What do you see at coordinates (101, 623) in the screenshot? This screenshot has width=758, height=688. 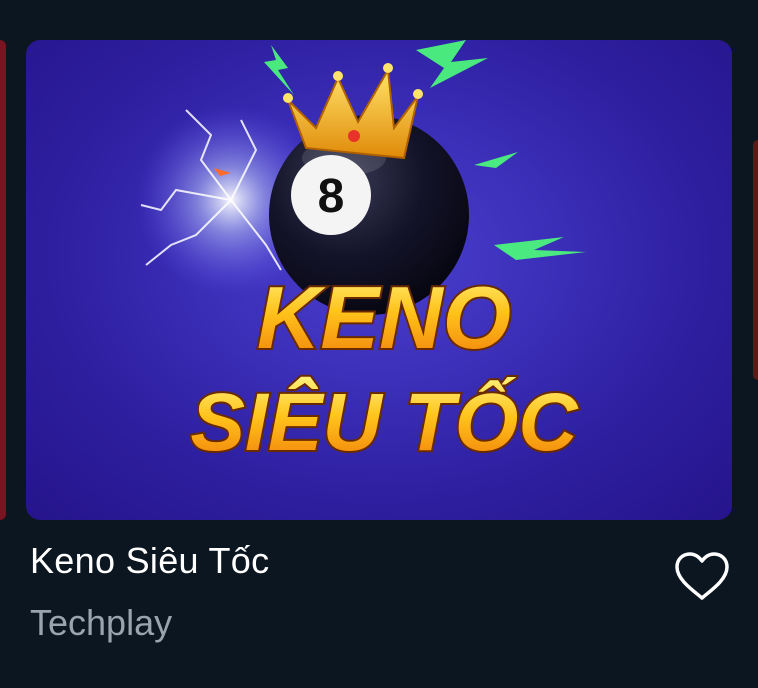 I see `provider-name: Techplay` at bounding box center [101, 623].